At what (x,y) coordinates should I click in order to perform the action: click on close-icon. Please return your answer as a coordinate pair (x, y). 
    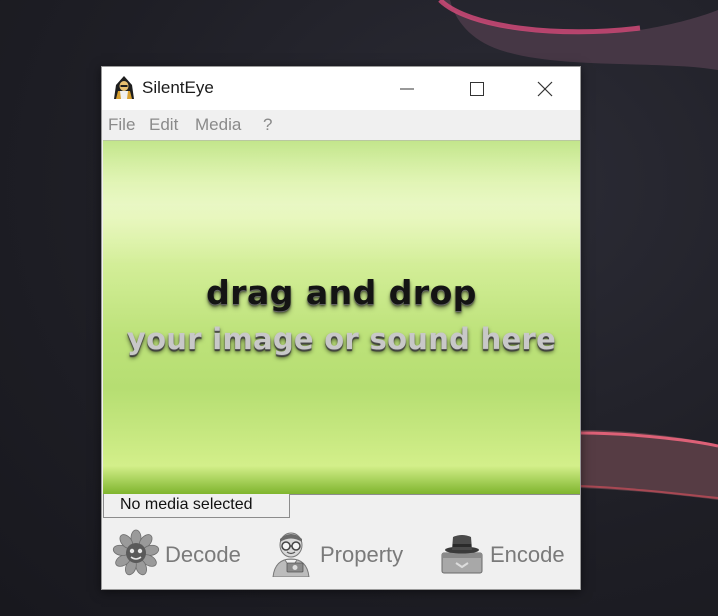
    Looking at the image, I should click on (545, 89).